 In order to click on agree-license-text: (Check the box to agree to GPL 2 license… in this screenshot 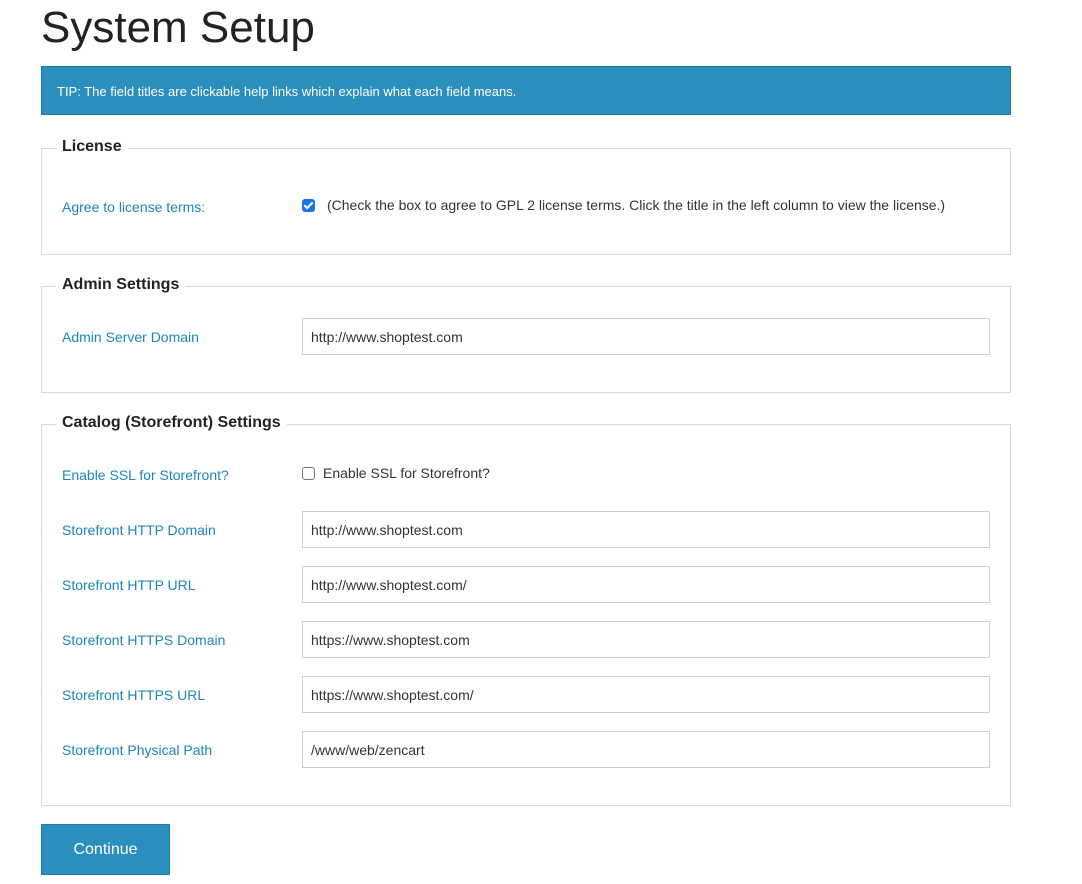, I will do `click(636, 205)`.